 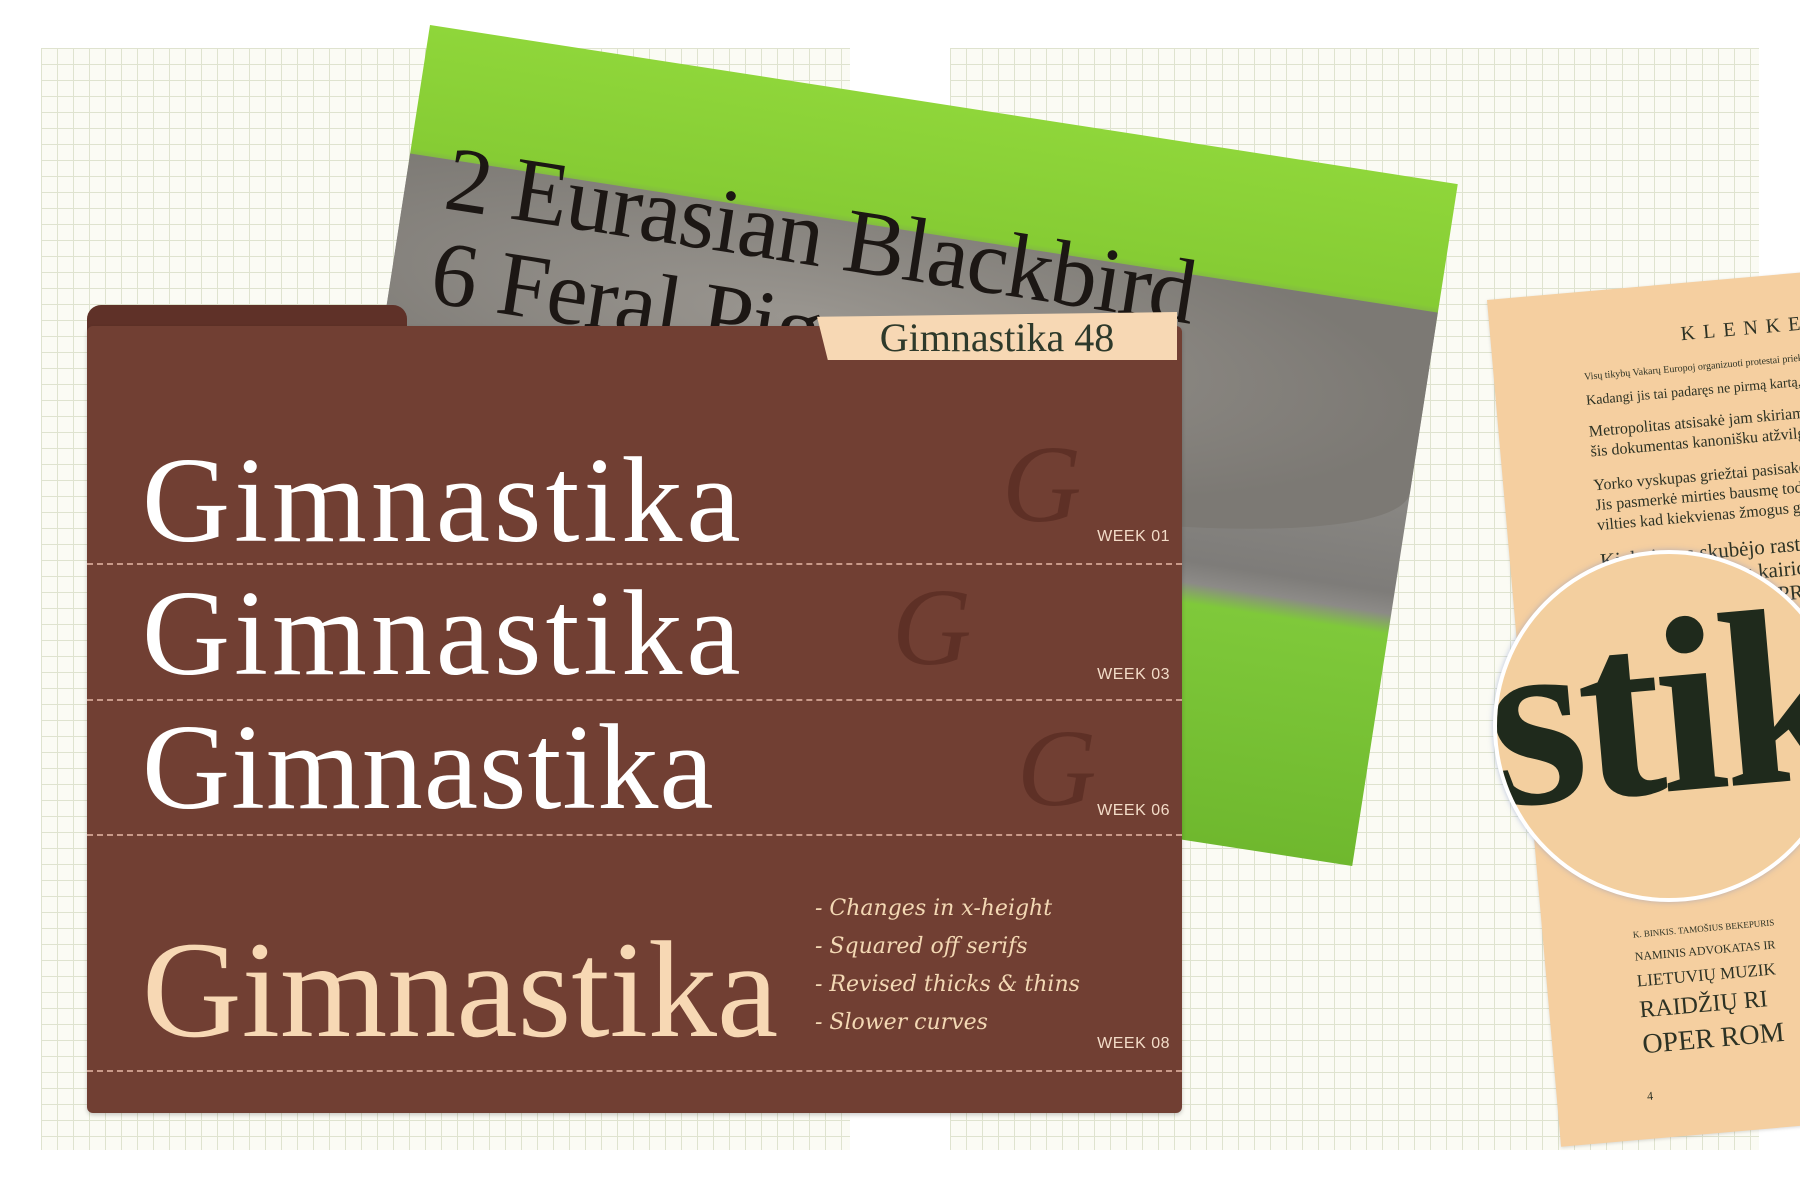 I want to click on page-number: 4, so click(x=1650, y=1096).